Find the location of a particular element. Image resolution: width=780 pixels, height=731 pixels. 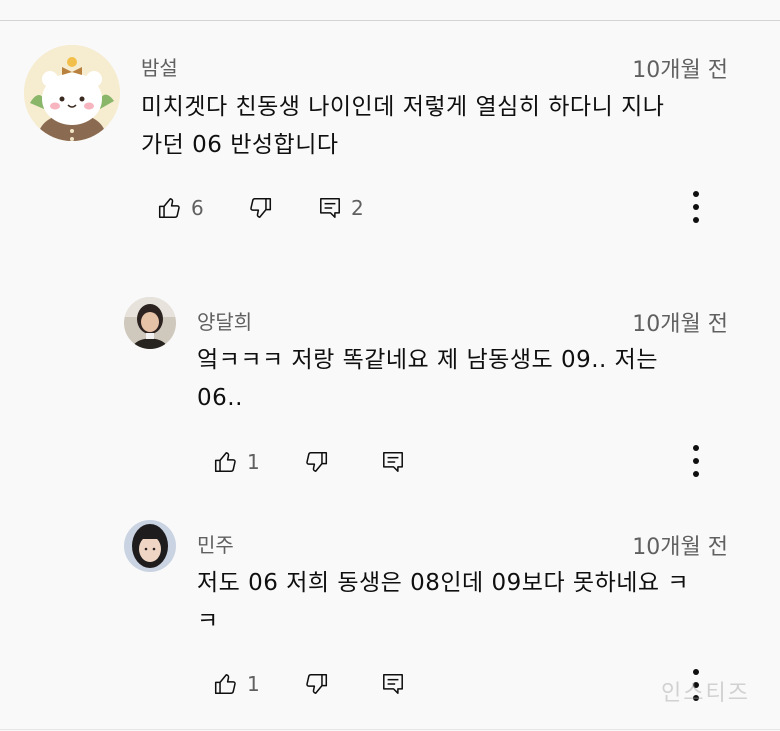

top-divider is located at coordinates (390, 20).